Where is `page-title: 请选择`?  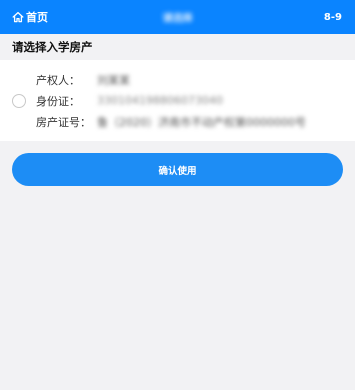 page-title: 请选择 is located at coordinates (177, 19).